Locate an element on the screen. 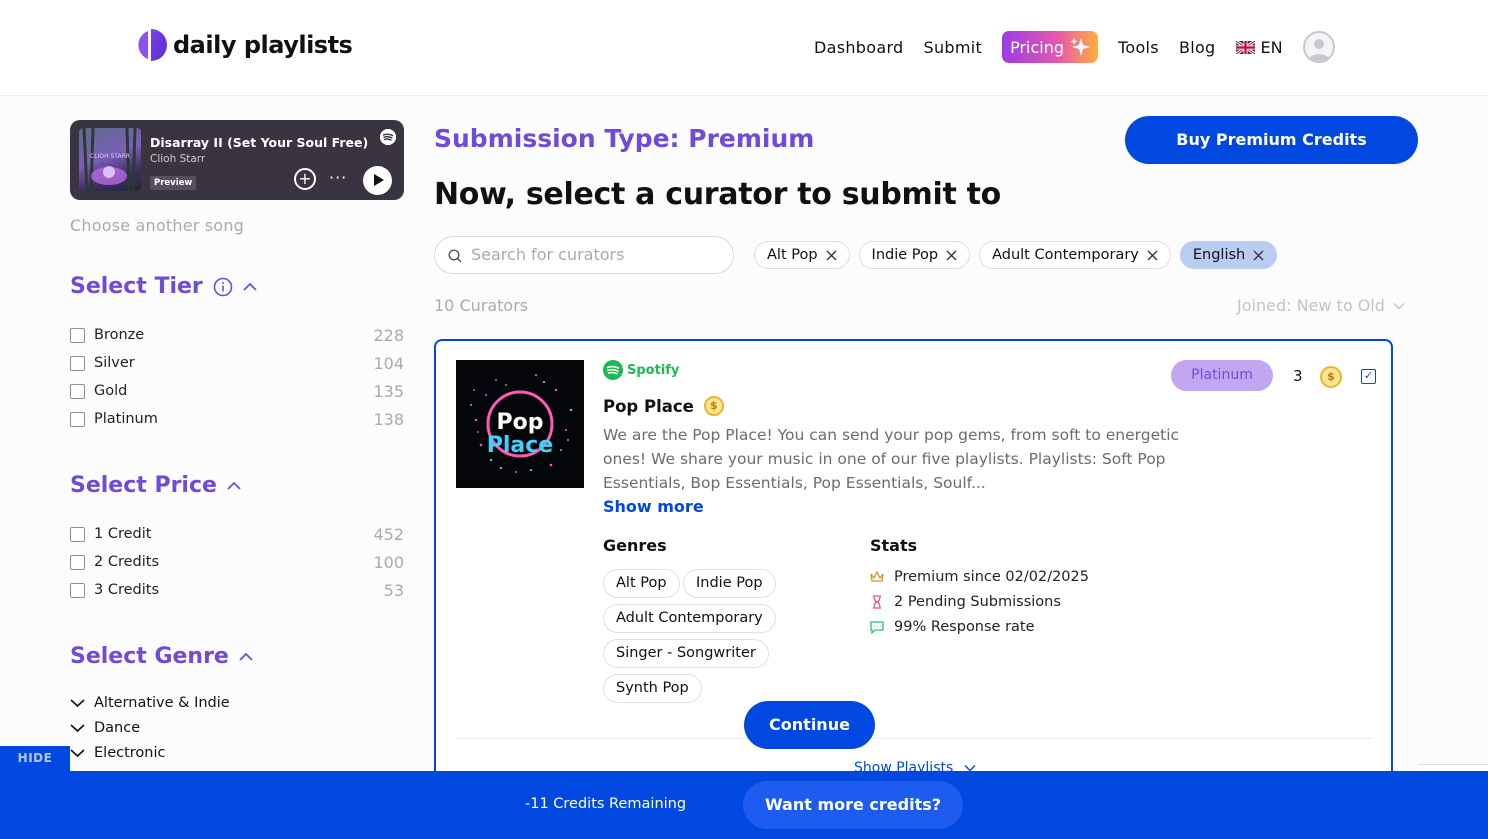 The height and width of the screenshot is (839, 1488). buy-premium-credits-button: Buy Premium Credits is located at coordinates (1271, 140).